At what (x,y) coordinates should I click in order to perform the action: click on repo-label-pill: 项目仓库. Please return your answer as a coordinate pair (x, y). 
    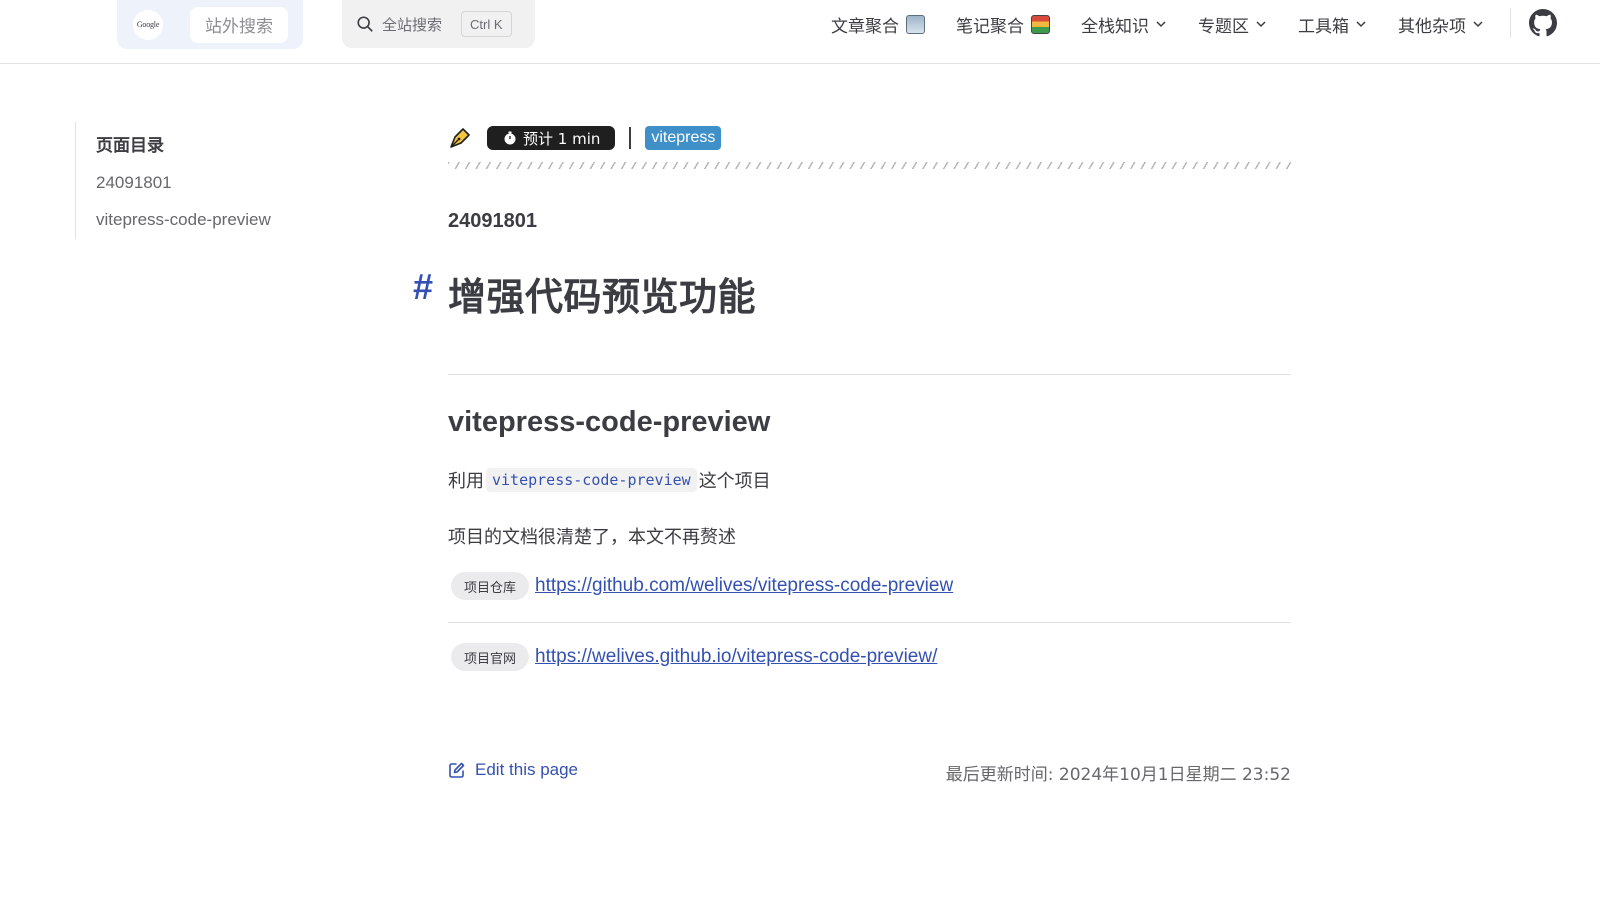
    Looking at the image, I should click on (490, 586).